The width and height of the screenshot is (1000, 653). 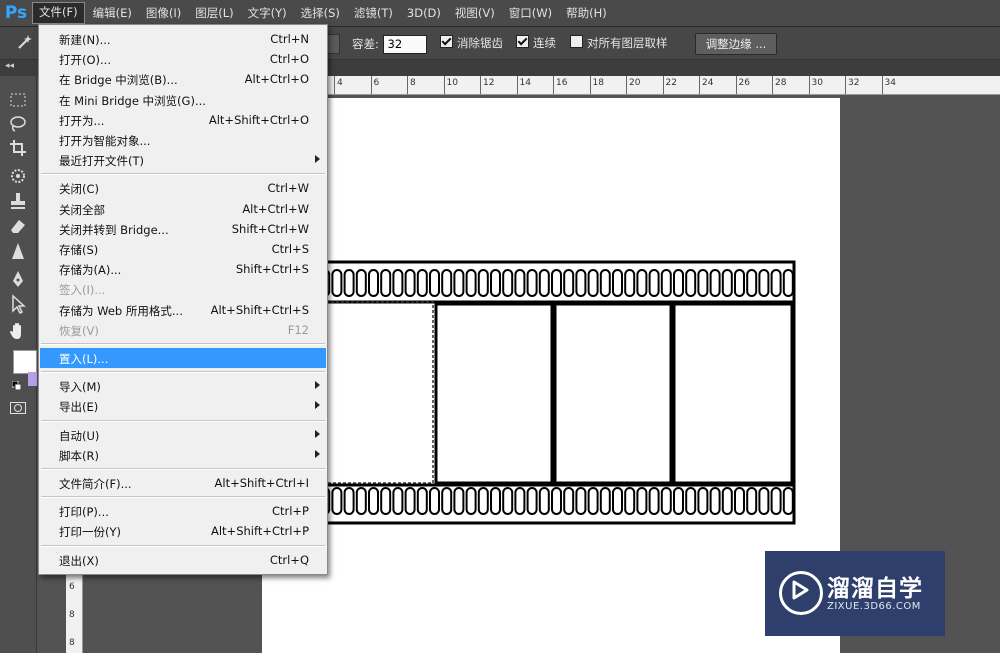 I want to click on ruler-tick-label: 34, so click(x=888, y=85).